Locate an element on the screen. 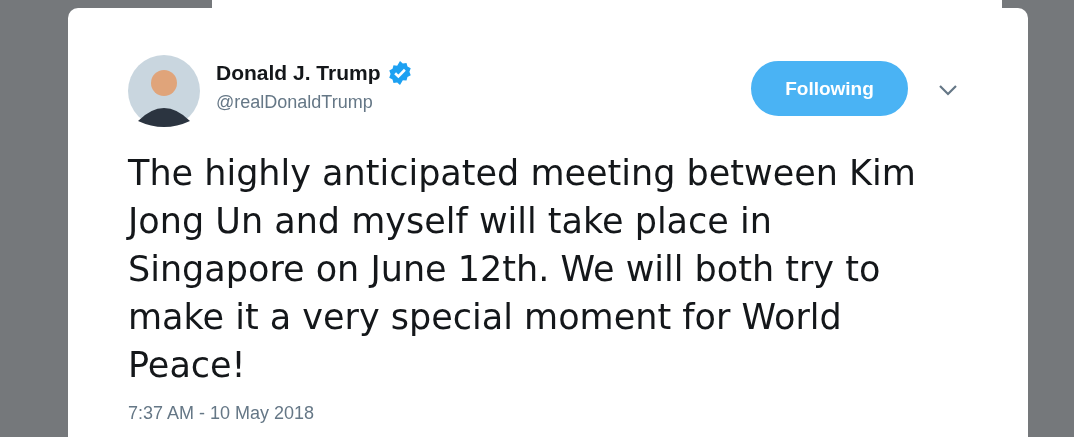  author-handle: @realDonaldTrump is located at coordinates (314, 102).